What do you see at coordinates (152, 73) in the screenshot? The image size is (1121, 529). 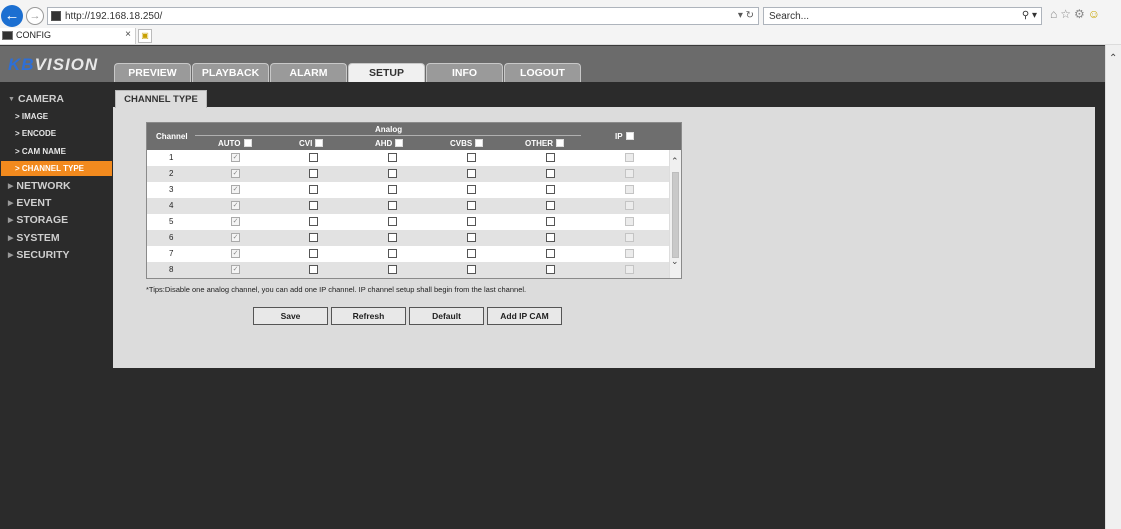 I see `tab-preview: PREVIEW` at bounding box center [152, 73].